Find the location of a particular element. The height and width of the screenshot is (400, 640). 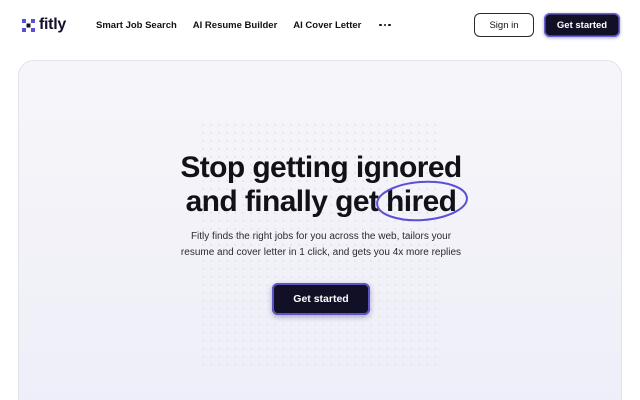

logo-link: fitly is located at coordinates (44, 25).